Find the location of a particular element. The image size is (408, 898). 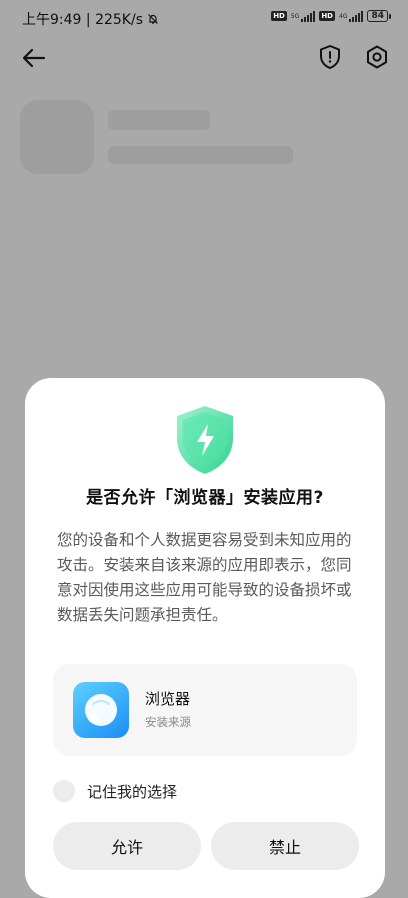

bell-off-icon is located at coordinates (153, 20).